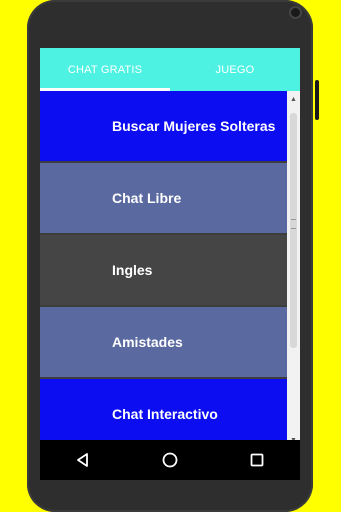 This screenshot has height=512, width=341. I want to click on back-button, so click(83, 460).